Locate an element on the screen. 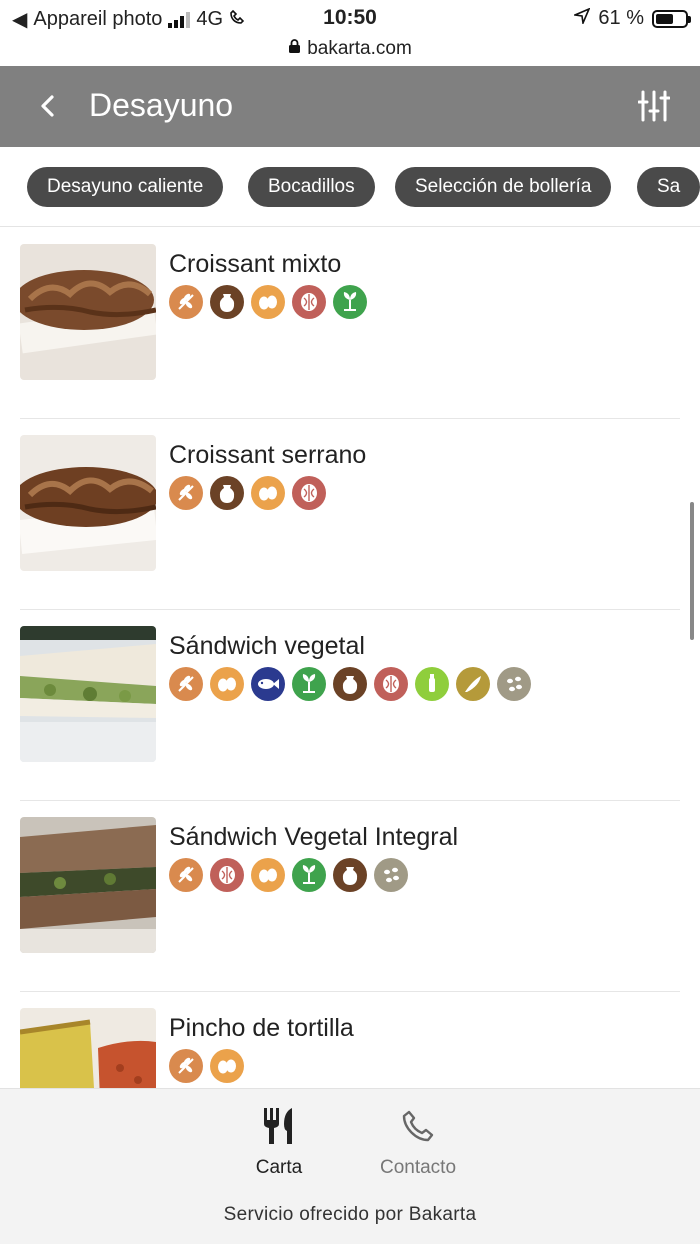  fork-knife-icon is located at coordinates (279, 1126).